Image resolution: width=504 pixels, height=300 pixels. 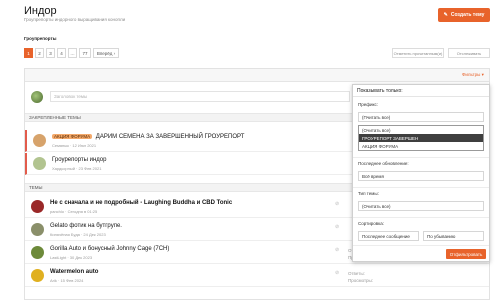 What do you see at coordinates (421, 130) in the screenshot?
I see `prefix-option: (Очитать все)` at bounding box center [421, 130].